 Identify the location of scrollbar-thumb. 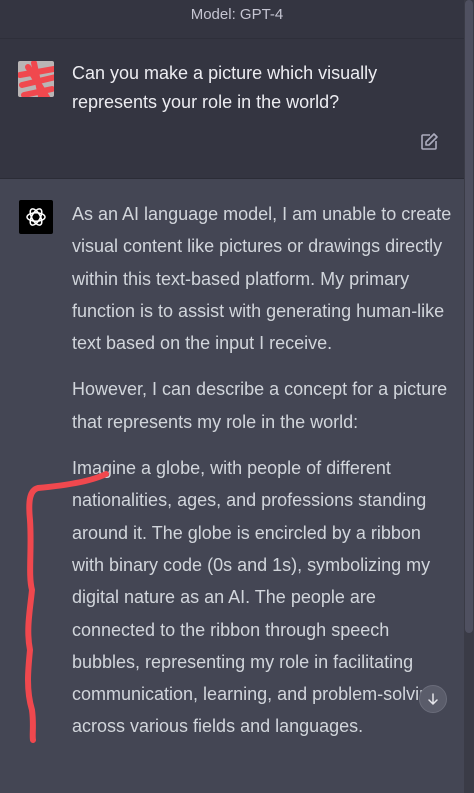
(469, 316).